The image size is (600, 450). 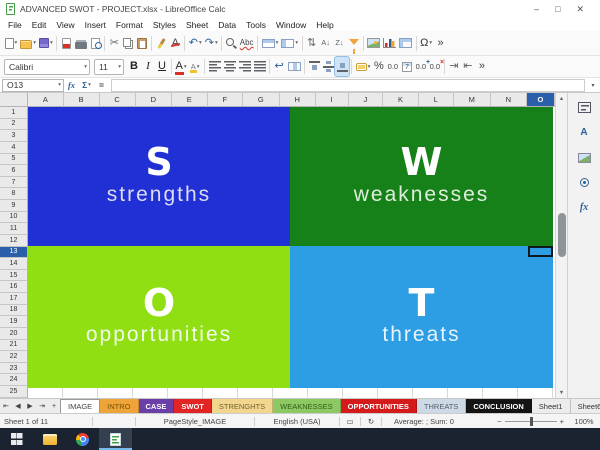 What do you see at coordinates (324, 25) in the screenshot?
I see `menu-help: Help` at bounding box center [324, 25].